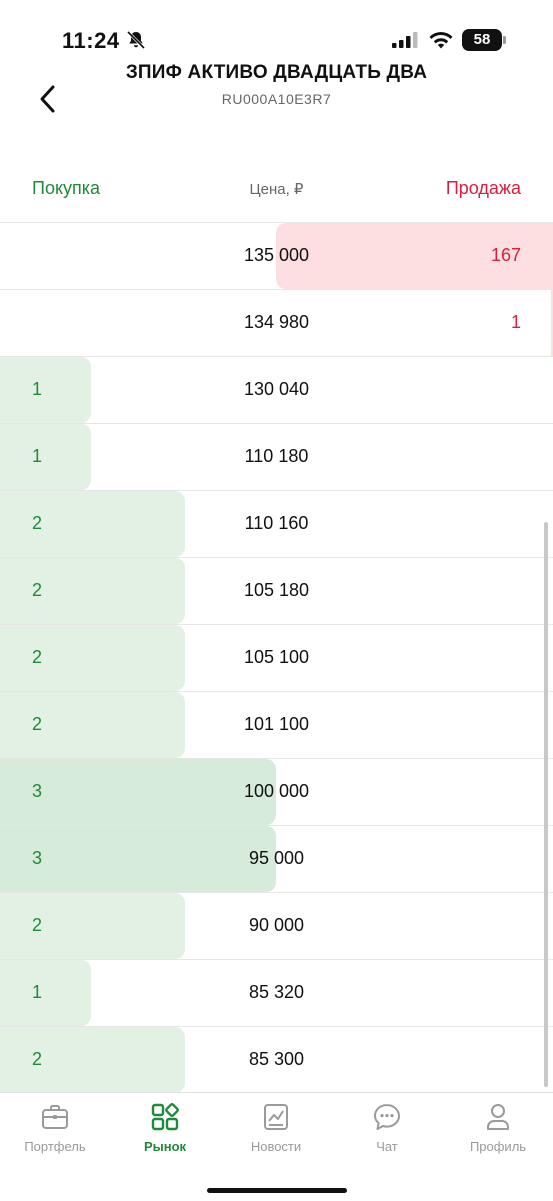  I want to click on tab-profile-label: Профиль, so click(498, 1146).